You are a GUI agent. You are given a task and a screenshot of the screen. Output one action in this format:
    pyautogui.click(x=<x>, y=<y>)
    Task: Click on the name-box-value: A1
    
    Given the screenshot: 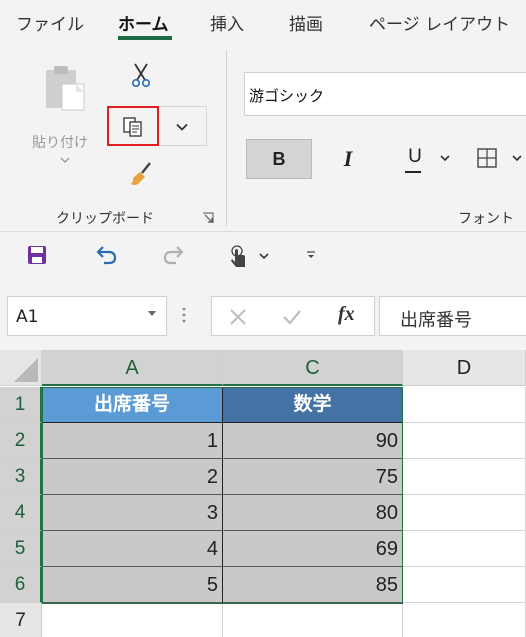 What is the action you would take?
    pyautogui.click(x=27, y=317)
    